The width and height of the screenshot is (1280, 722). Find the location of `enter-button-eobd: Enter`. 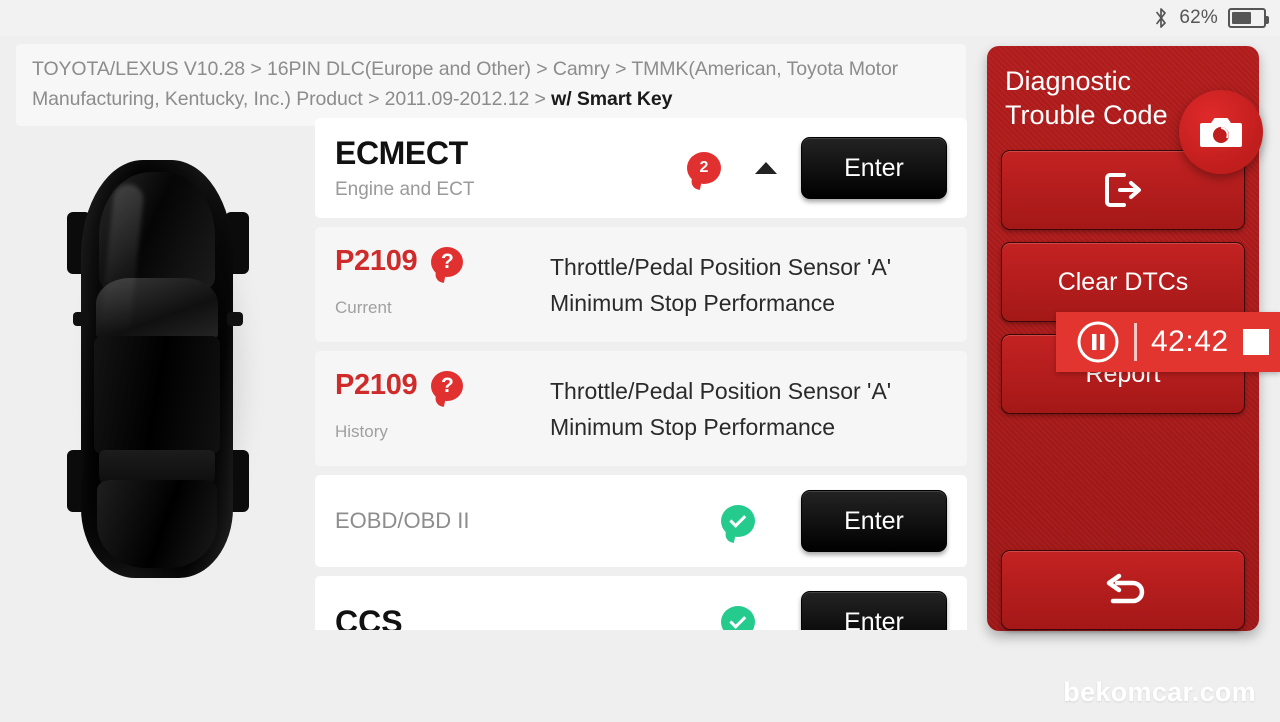

enter-button-eobd: Enter is located at coordinates (874, 521).